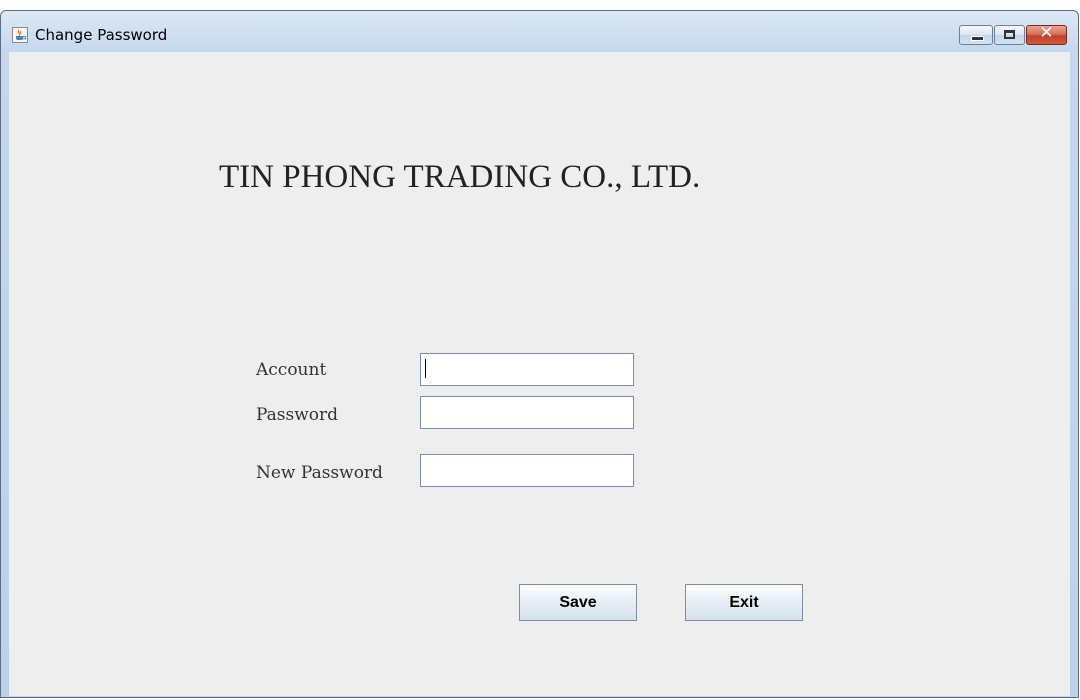 This screenshot has width=1080, height=700. What do you see at coordinates (291, 370) in the screenshot?
I see `account-label: Account` at bounding box center [291, 370].